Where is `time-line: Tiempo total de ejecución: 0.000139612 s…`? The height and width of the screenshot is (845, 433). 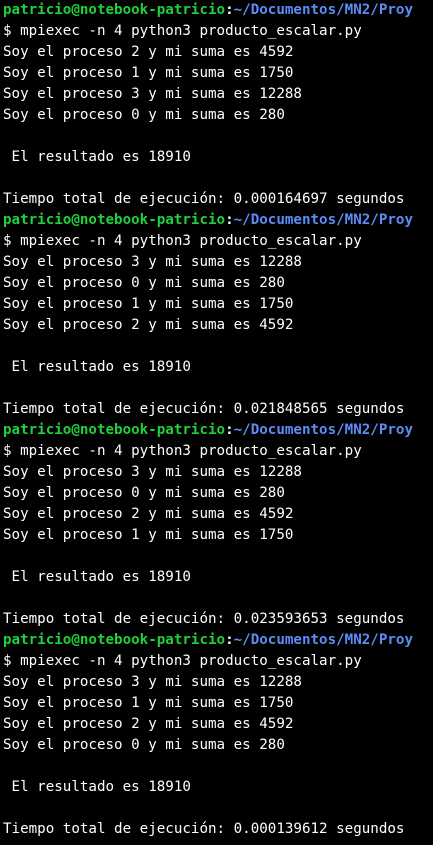 time-line: Tiempo total de ejecución: 0.000139612 s… is located at coordinates (204, 829).